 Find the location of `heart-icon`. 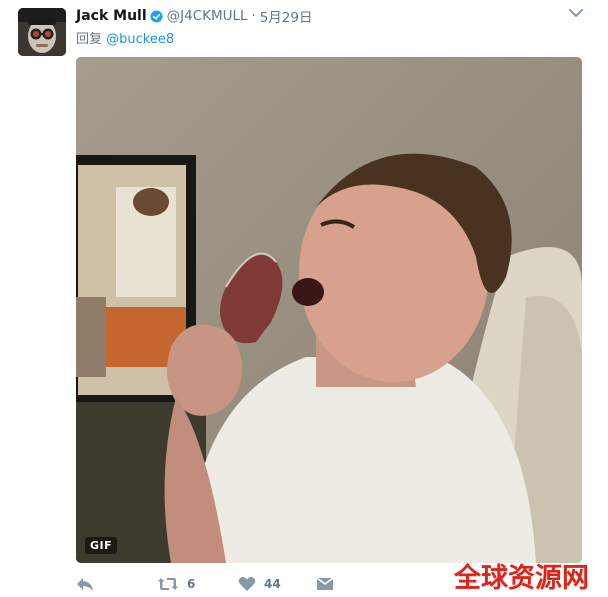

heart-icon is located at coordinates (247, 584).